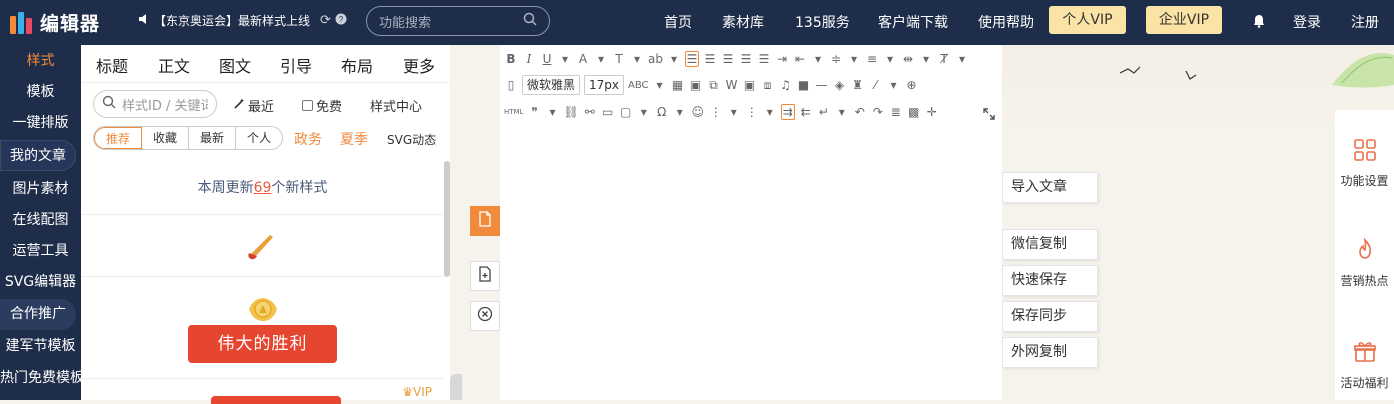 This screenshot has width=1394, height=404. Describe the element at coordinates (912, 85) in the screenshot. I see `zoom-icon: ⊕` at that location.